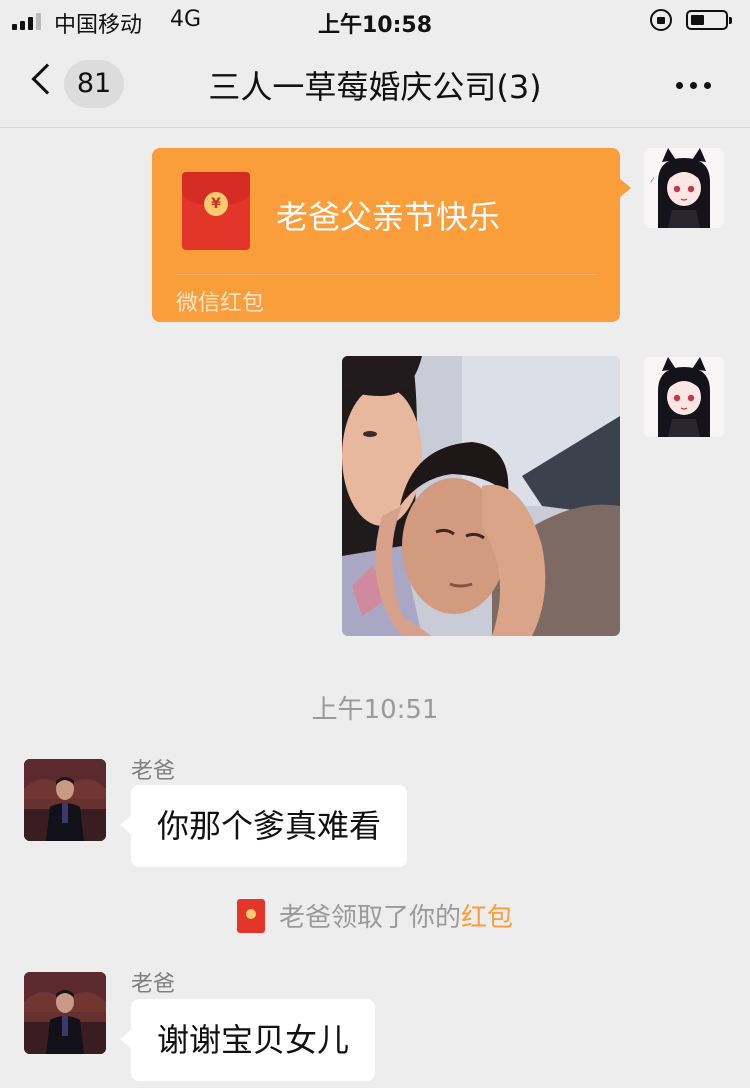 This screenshot has height=1088, width=750. I want to click on self-avatar, so click(684, 397).